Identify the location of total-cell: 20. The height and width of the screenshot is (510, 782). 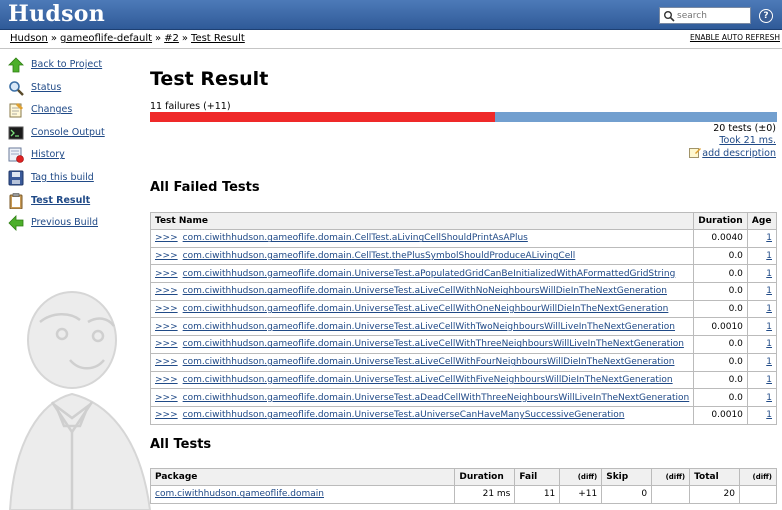
(714, 494).